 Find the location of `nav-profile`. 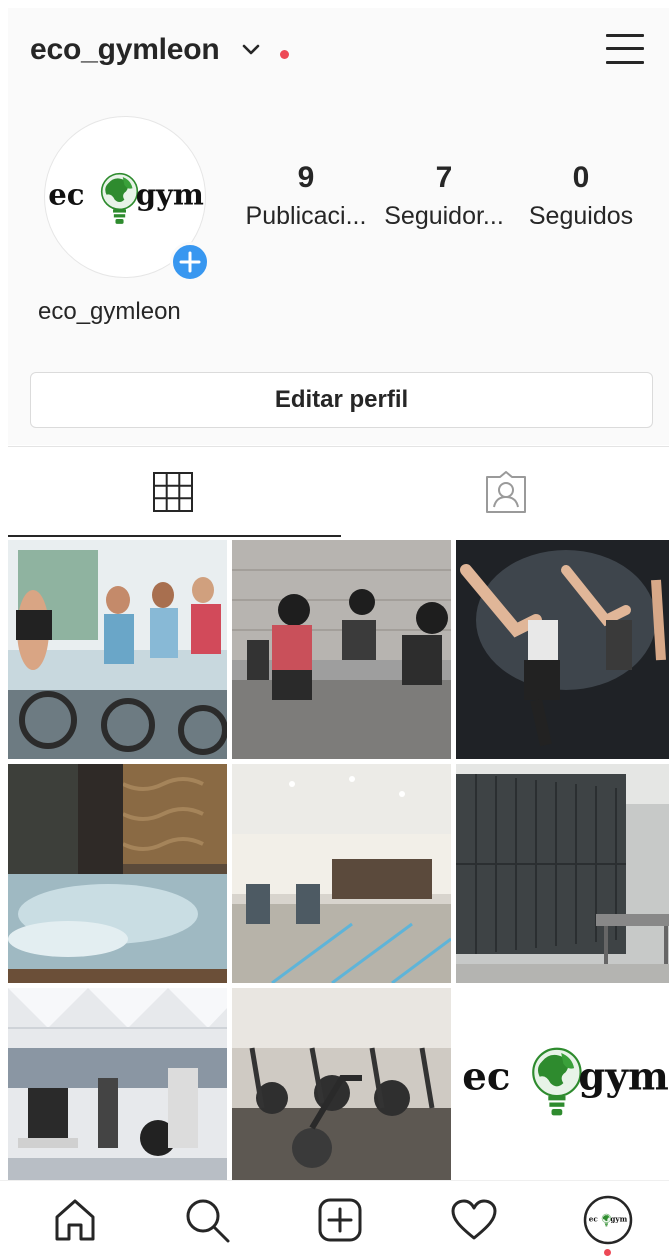

nav-profile is located at coordinates (608, 1220).